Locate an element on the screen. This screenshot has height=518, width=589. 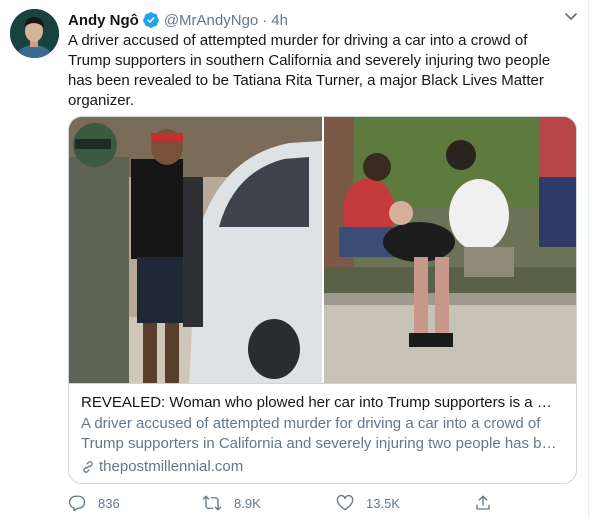
card-domain-text: thepostmillennial.com is located at coordinates (171, 466).